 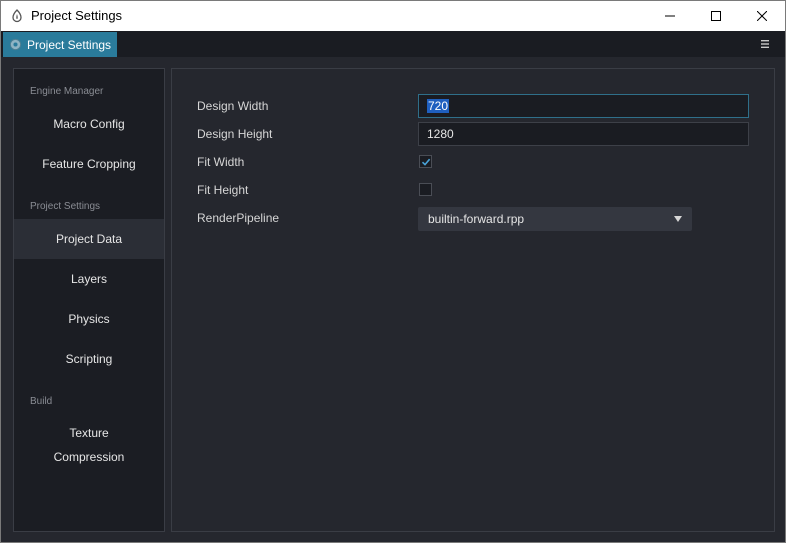 What do you see at coordinates (440, 134) in the screenshot?
I see `design-height-value: 1280` at bounding box center [440, 134].